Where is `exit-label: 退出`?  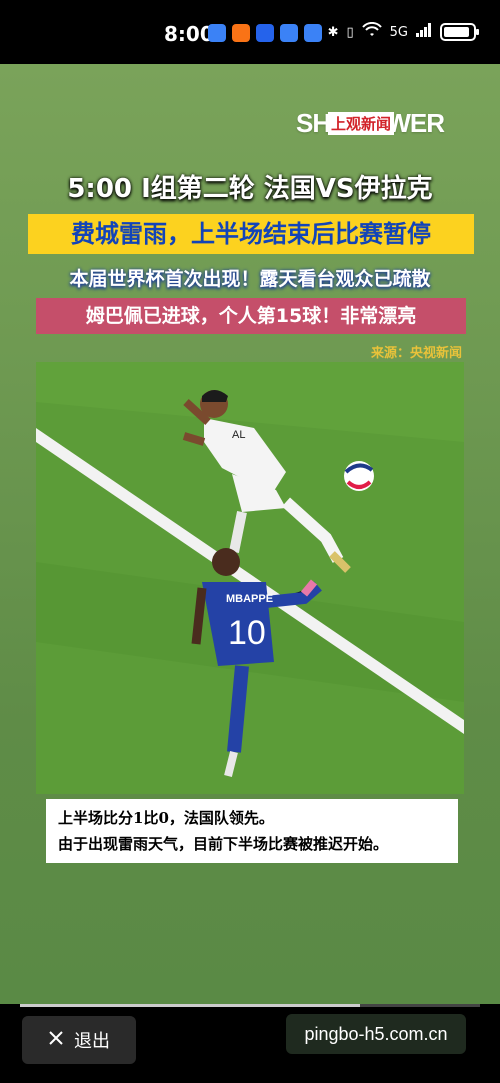
exit-label: 退出 is located at coordinates (92, 1041).